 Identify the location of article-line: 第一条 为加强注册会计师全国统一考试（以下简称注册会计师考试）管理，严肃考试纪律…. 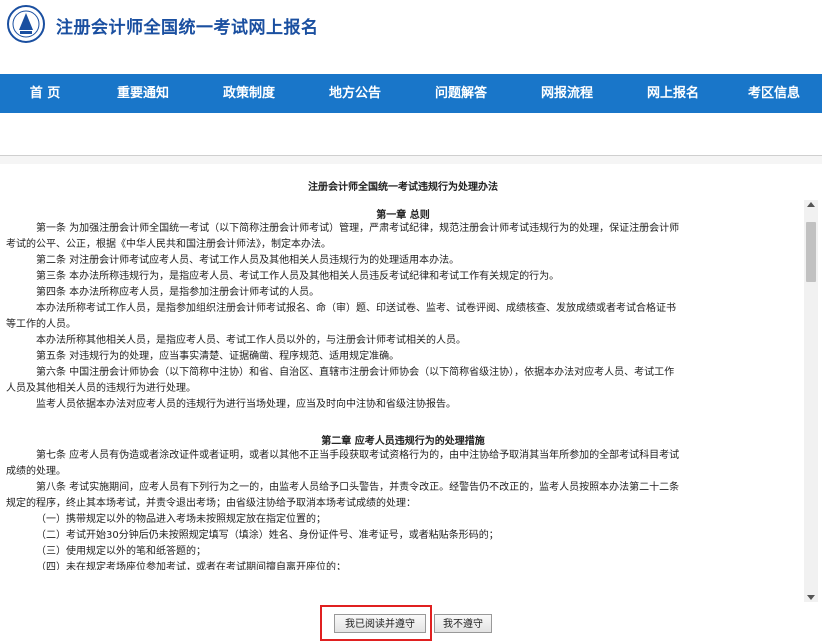
(358, 228).